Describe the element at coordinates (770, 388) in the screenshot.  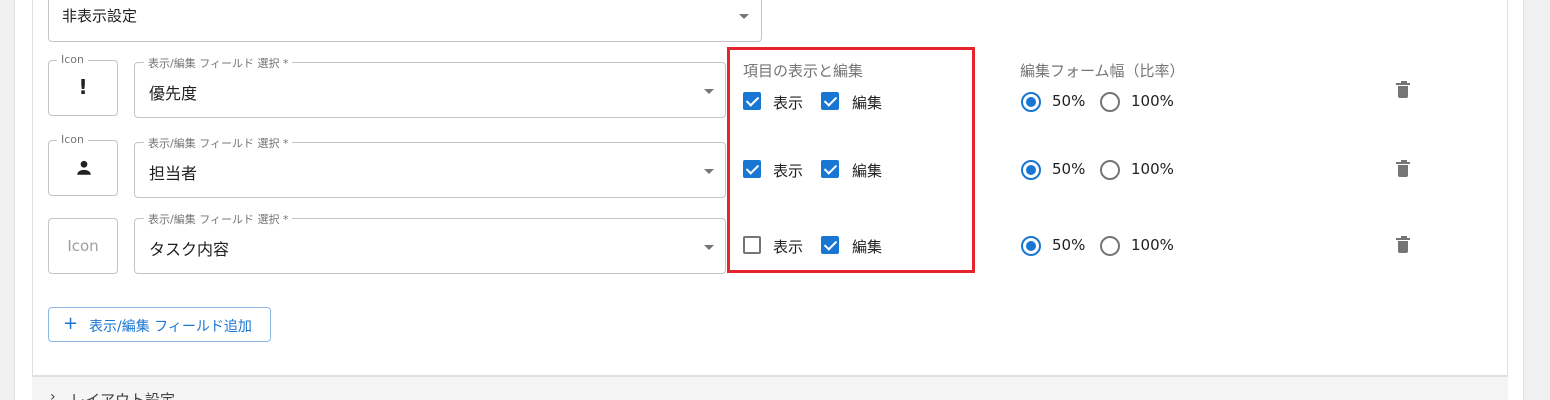
I see `layout-settings-section: › レイアウト設定` at that location.